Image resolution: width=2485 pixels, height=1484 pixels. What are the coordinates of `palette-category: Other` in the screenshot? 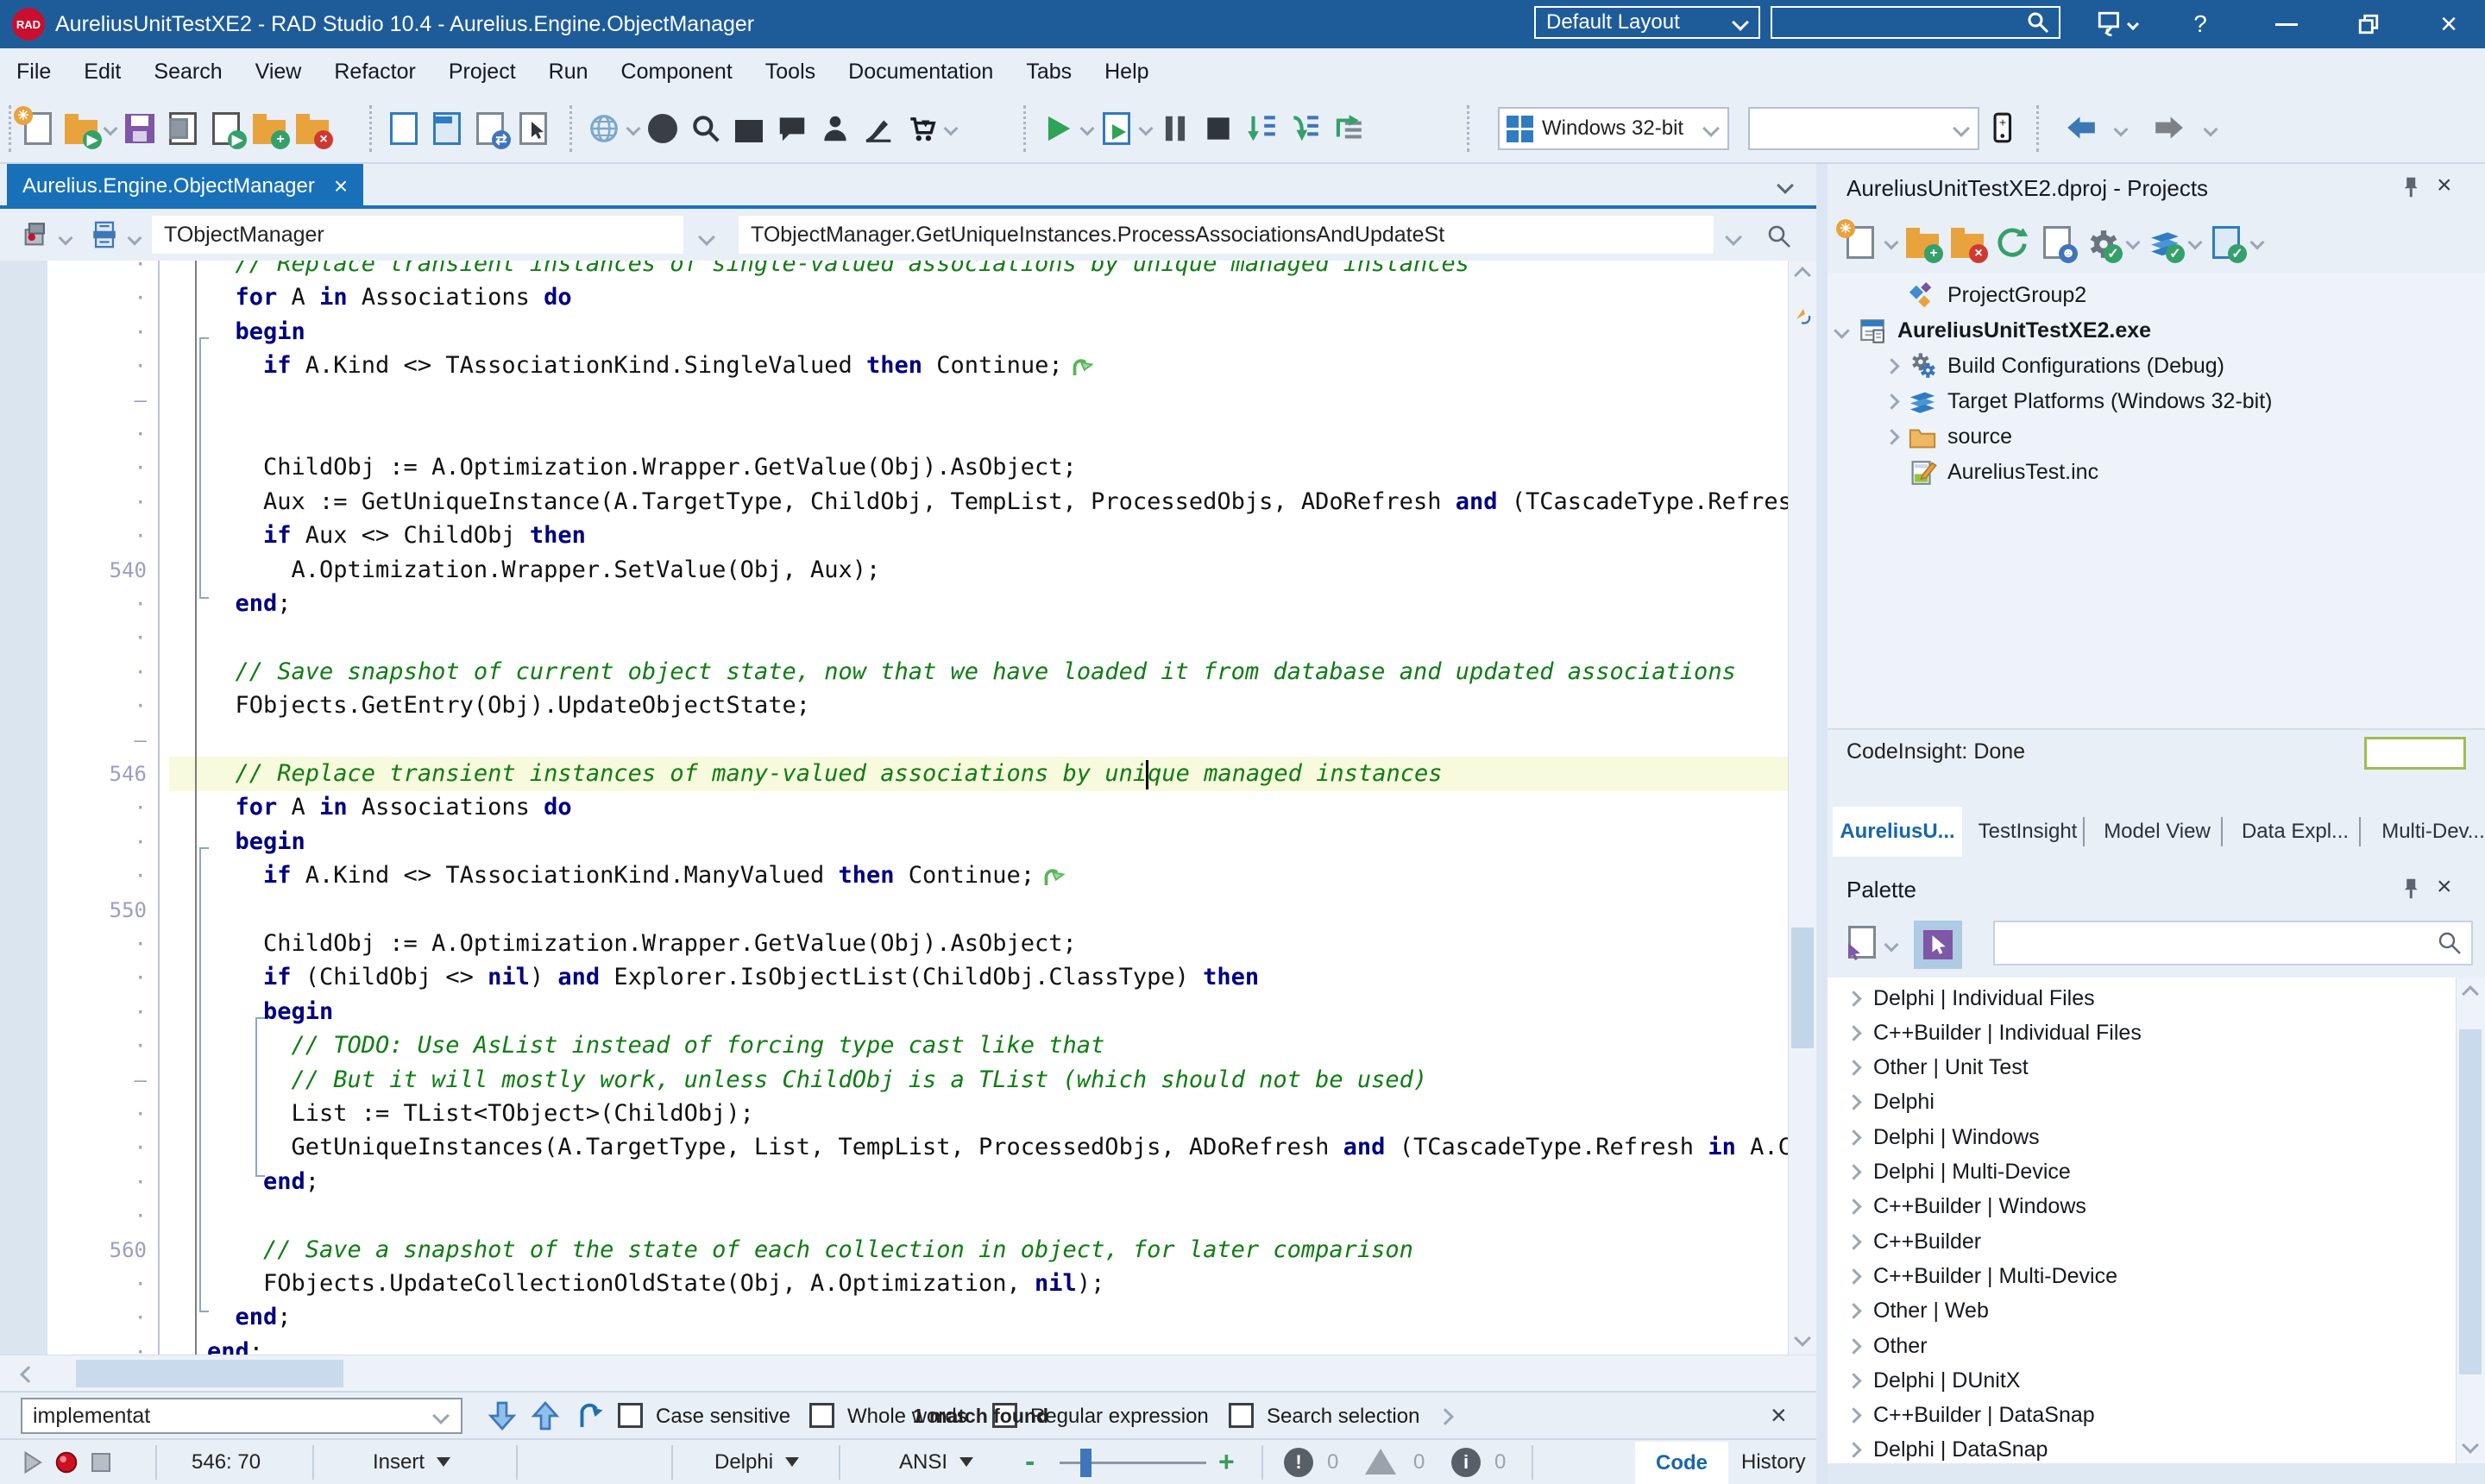 It's located at (2142, 1346).